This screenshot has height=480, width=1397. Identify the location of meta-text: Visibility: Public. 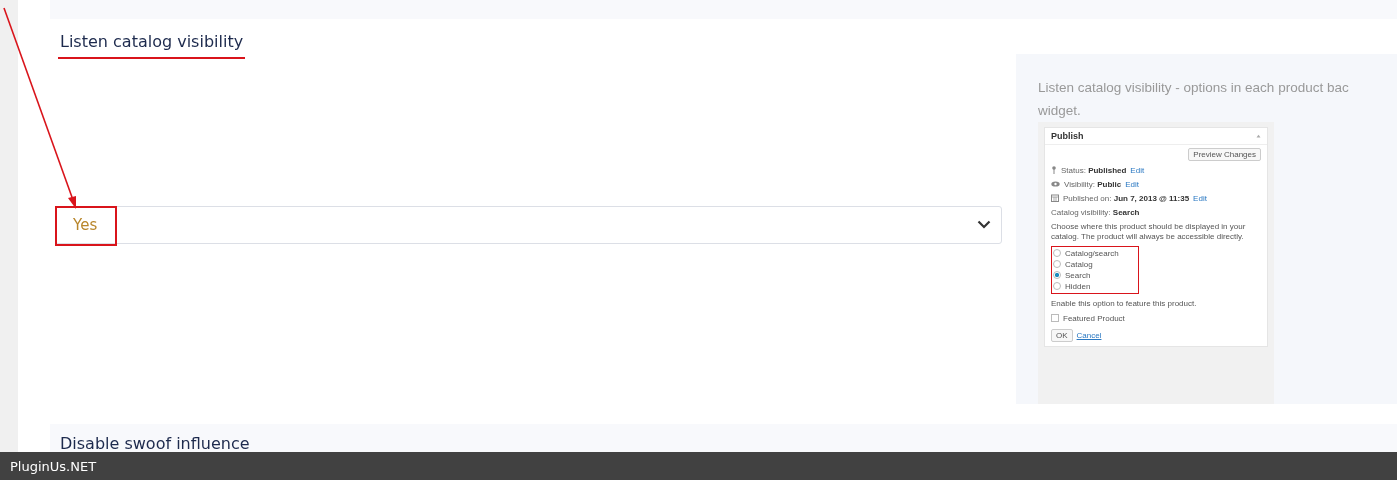
(1093, 184).